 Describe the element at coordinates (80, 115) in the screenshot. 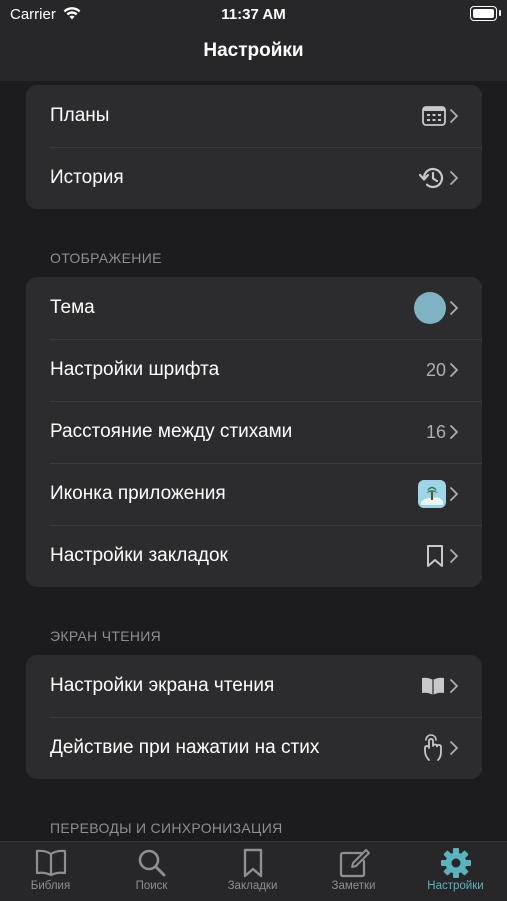

I see `plans-label: Планы` at that location.